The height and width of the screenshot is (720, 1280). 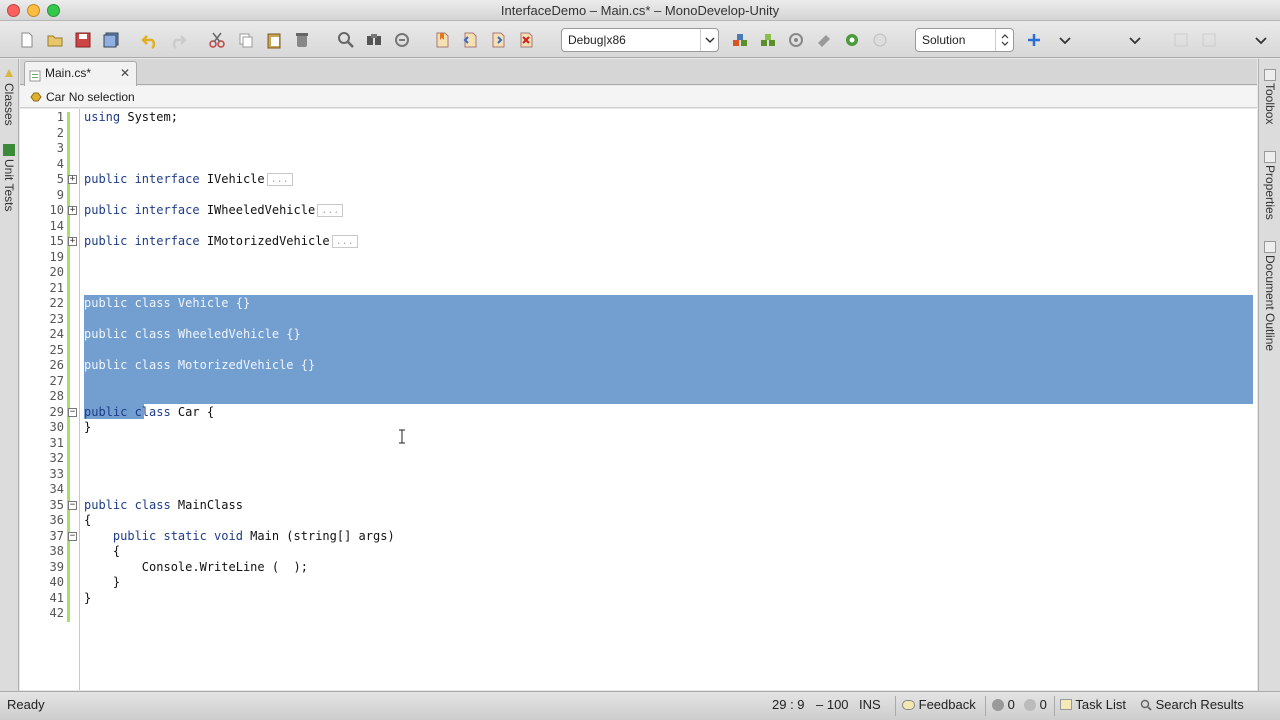 What do you see at coordinates (1269, 375) in the screenshot?
I see `right-pad-strip: Toolbox Properties Document Outline` at bounding box center [1269, 375].